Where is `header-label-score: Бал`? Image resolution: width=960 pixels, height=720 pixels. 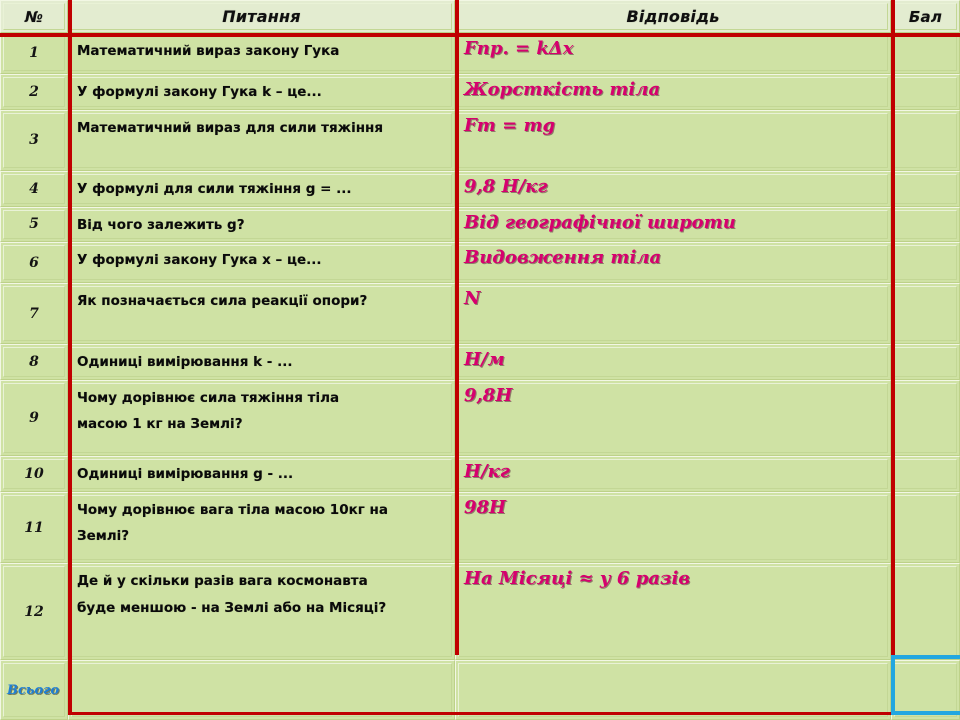
header-label-score: Бал is located at coordinates (925, 16).